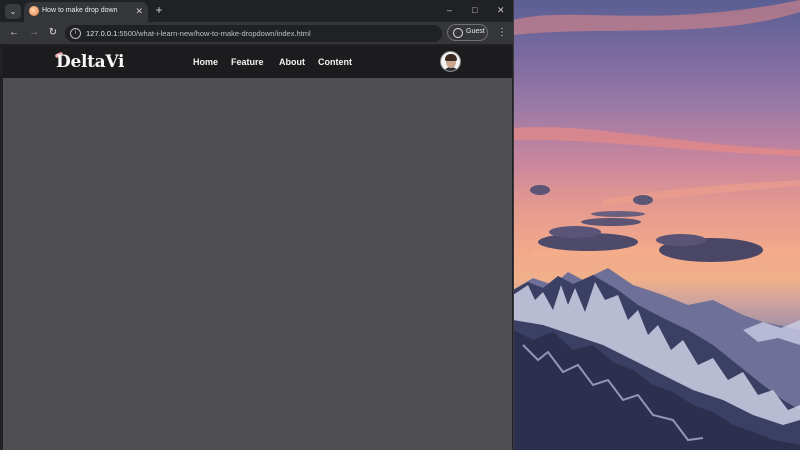  What do you see at coordinates (205, 62) in the screenshot?
I see `nav-link-home: Home` at bounding box center [205, 62].